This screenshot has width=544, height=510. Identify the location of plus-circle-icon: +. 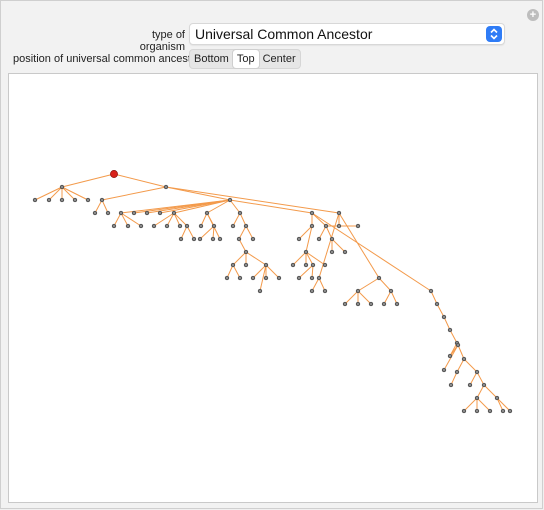
(533, 15).